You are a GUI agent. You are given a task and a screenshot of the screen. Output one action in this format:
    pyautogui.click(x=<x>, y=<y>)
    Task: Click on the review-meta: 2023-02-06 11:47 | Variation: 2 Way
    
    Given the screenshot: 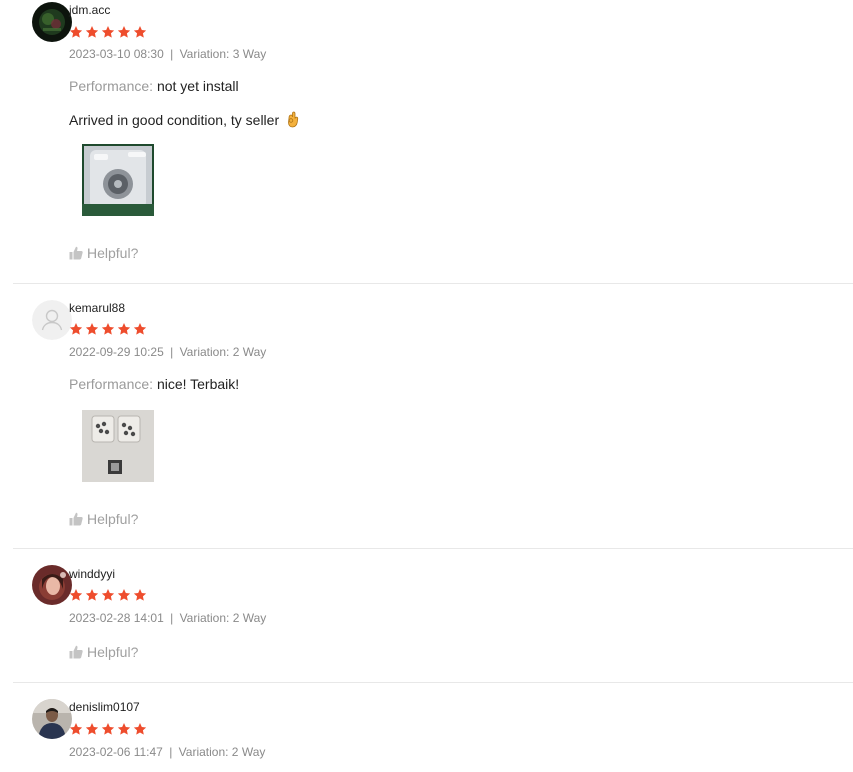 What is the action you would take?
    pyautogui.click(x=167, y=752)
    